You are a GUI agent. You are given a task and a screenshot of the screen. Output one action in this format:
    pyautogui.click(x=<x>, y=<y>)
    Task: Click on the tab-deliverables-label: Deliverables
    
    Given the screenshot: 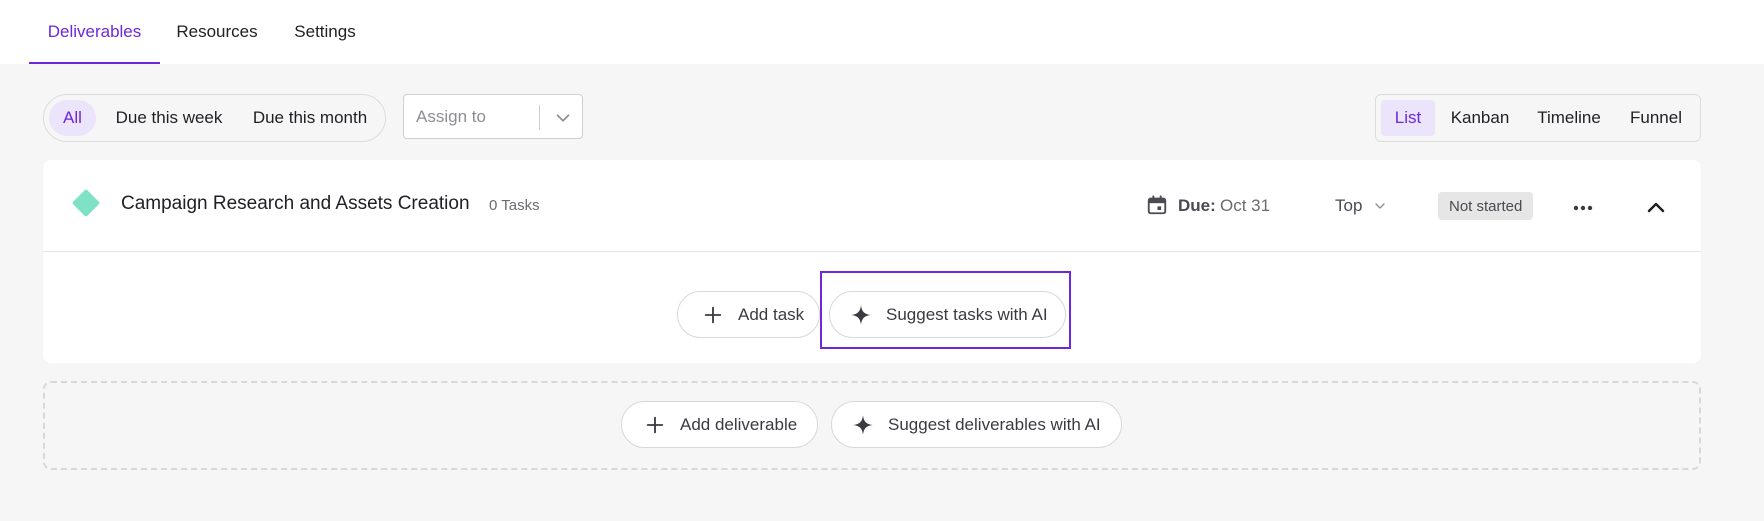 What is the action you would take?
    pyautogui.click(x=94, y=31)
    